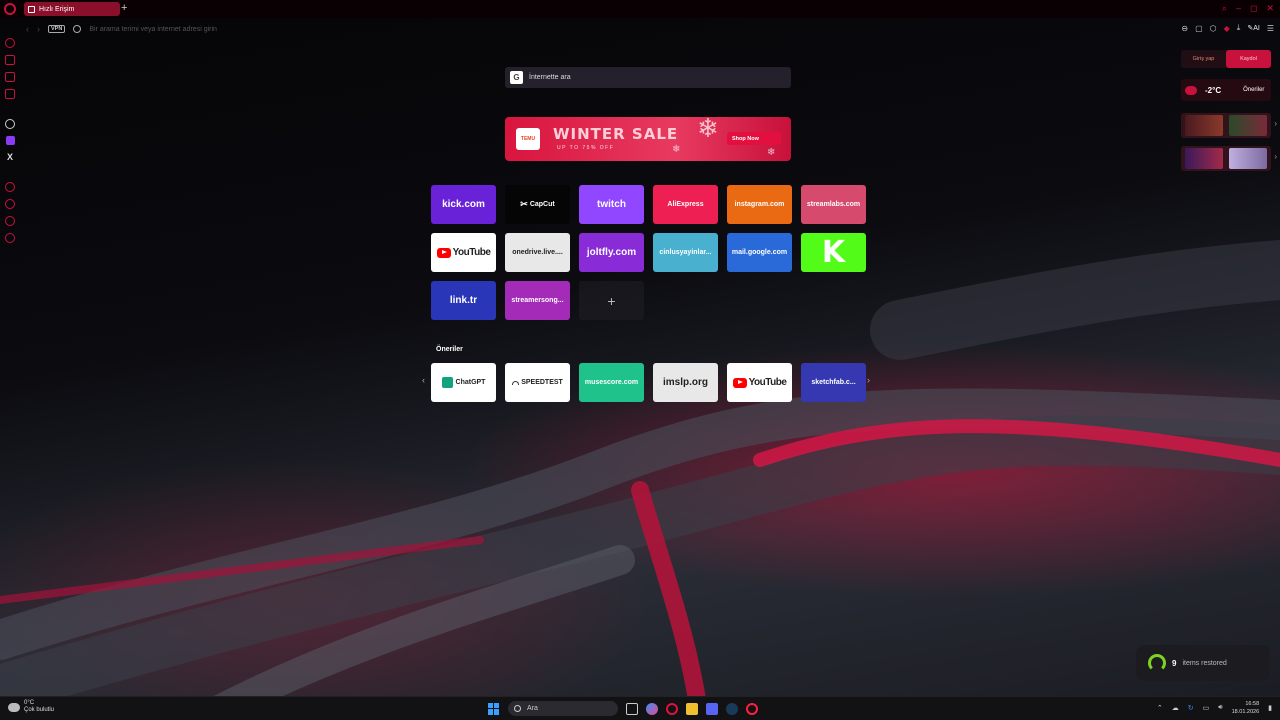  Describe the element at coordinates (759, 382) in the screenshot. I see `suggestions-tile-youtube: YouTube` at that location.